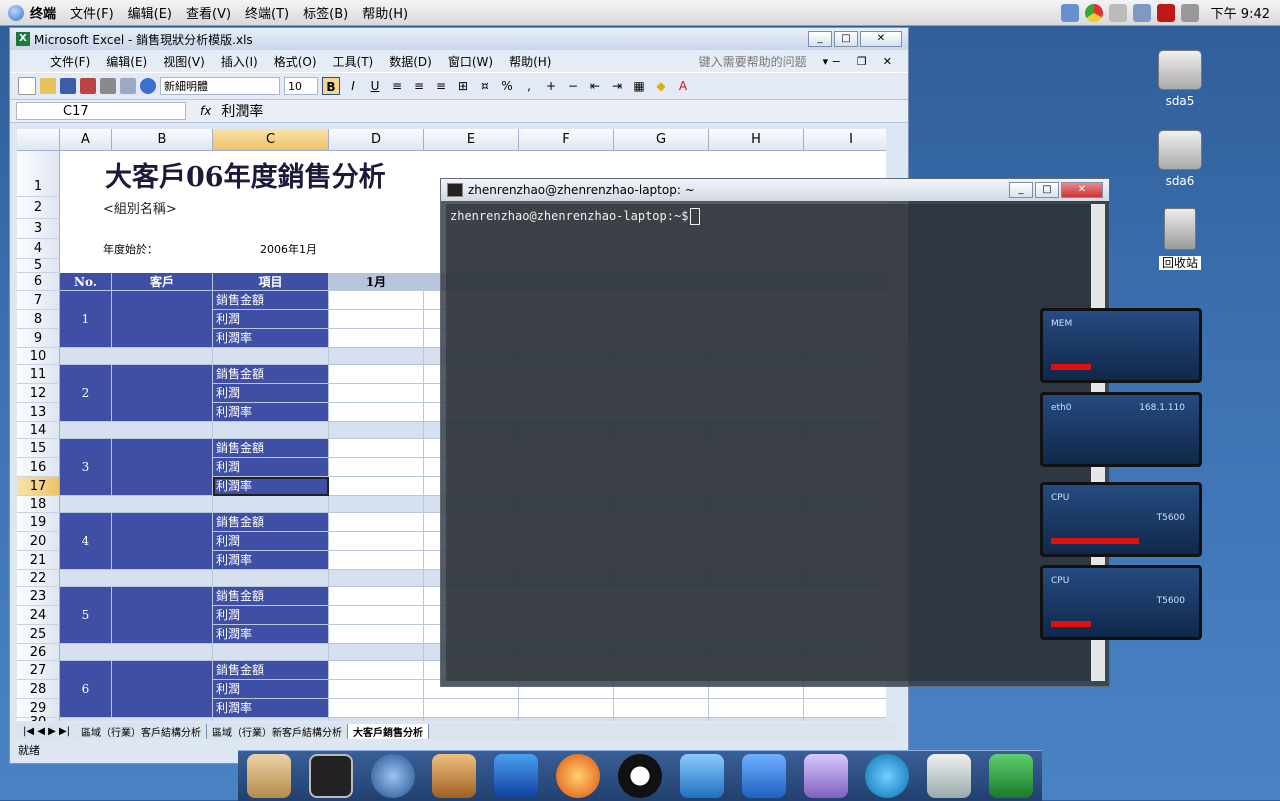 This screenshot has width=1280, height=801. I want to click on column-header-b: B, so click(162, 140).